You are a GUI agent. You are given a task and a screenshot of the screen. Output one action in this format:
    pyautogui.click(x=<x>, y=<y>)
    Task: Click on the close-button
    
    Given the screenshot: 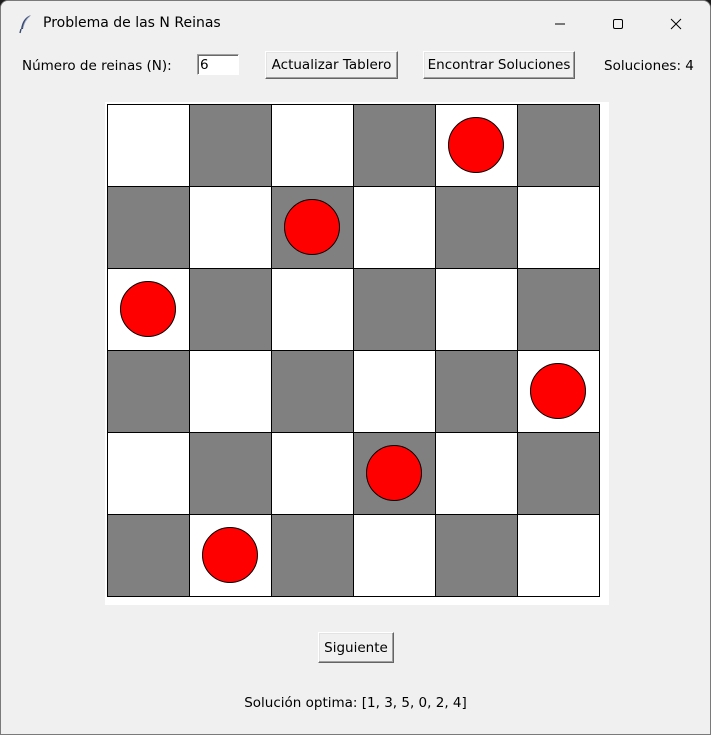 What is the action you would take?
    pyautogui.click(x=676, y=24)
    